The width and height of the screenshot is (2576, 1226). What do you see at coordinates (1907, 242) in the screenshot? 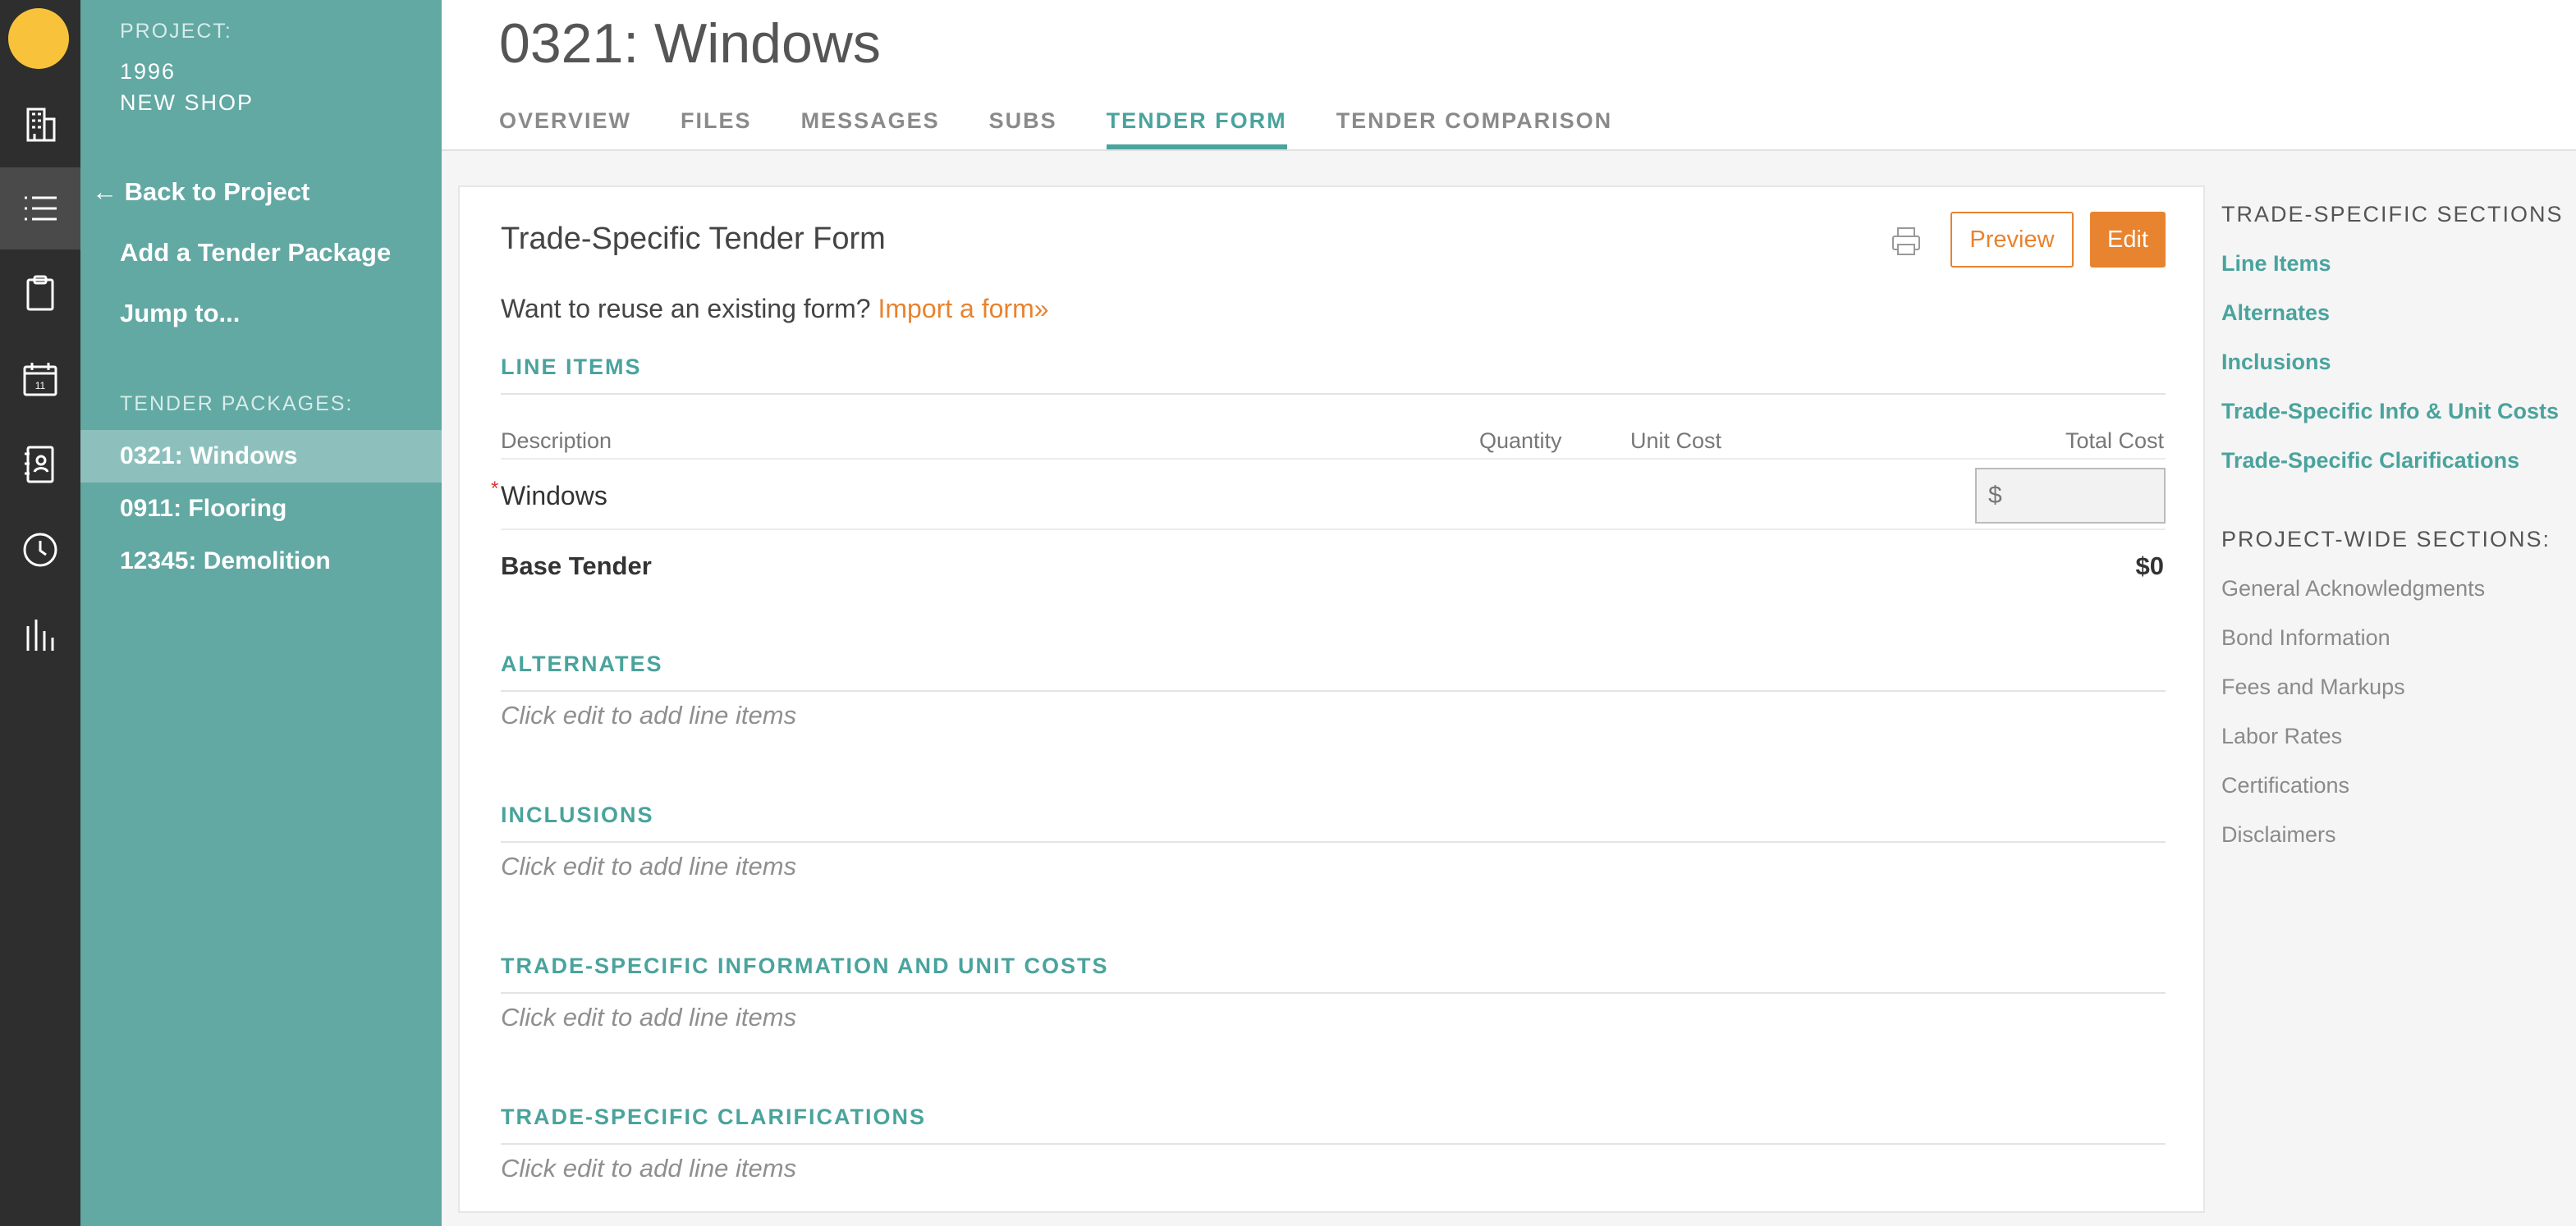
I see `print-icon` at bounding box center [1907, 242].